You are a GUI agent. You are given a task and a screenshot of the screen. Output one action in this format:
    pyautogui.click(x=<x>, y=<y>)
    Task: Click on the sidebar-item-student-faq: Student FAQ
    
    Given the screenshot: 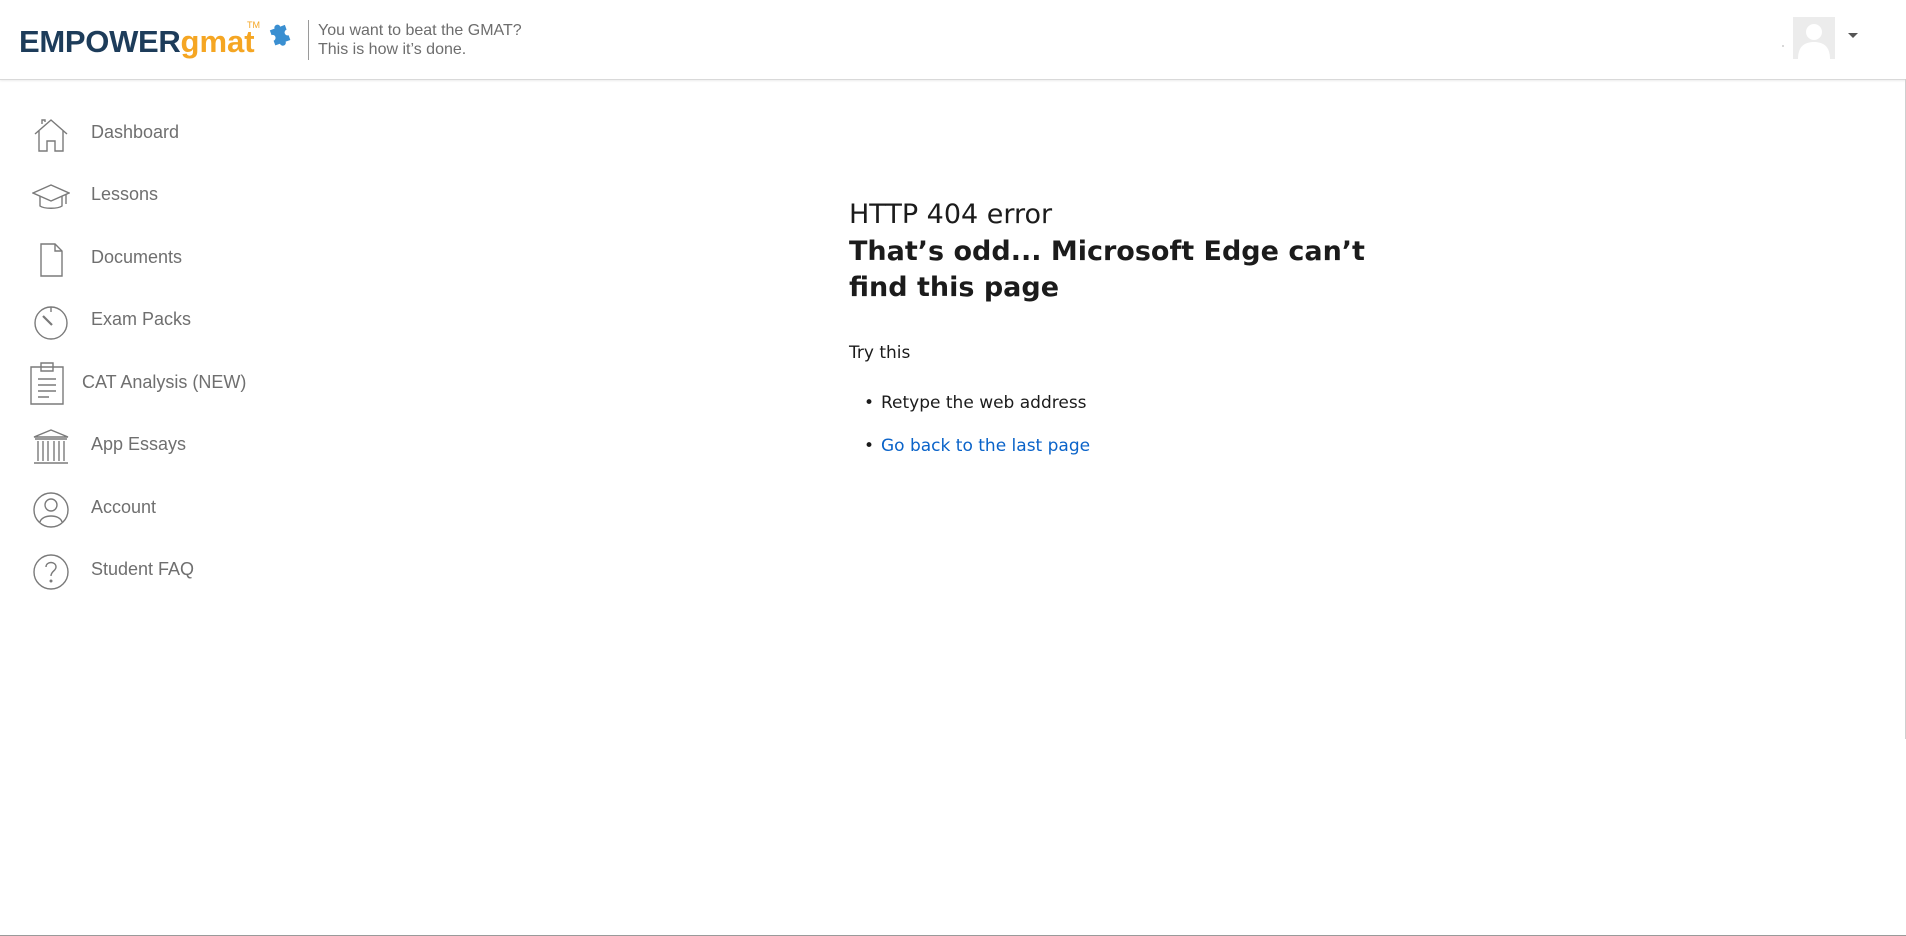 What is the action you would take?
    pyautogui.click(x=150, y=570)
    